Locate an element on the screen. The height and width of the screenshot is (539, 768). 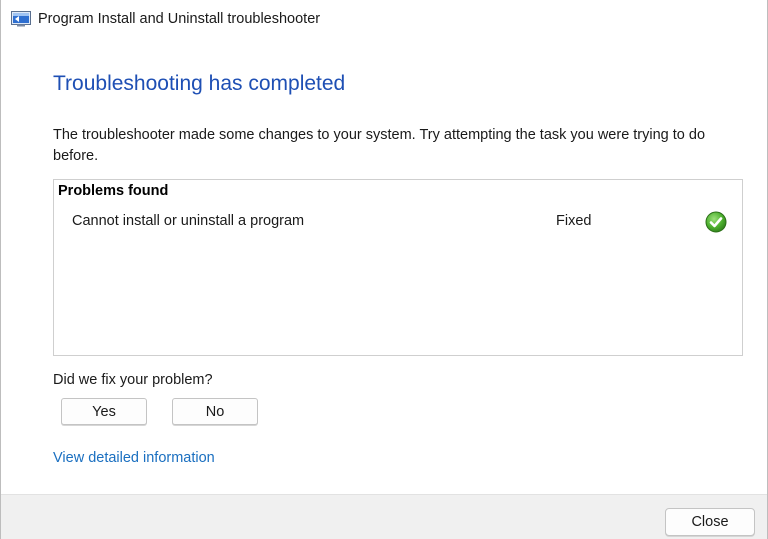
close-button: Close is located at coordinates (710, 522).